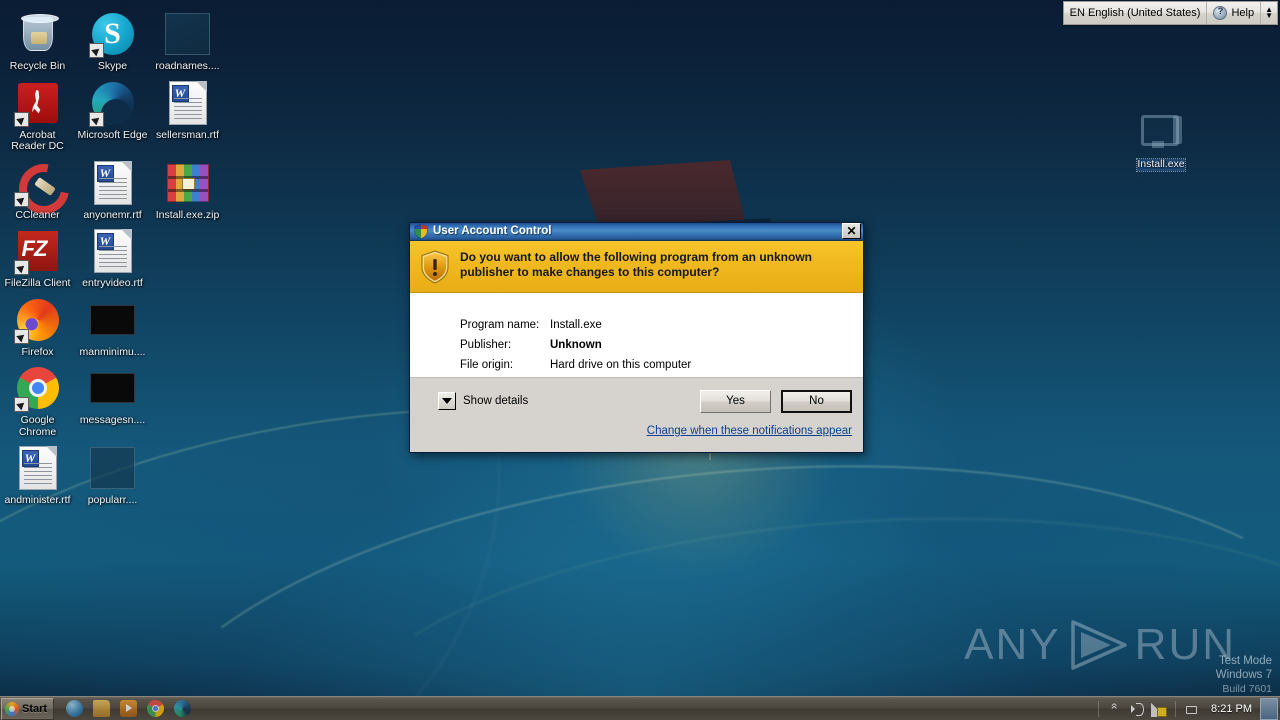 Image resolution: width=1280 pixels, height=720 pixels. What do you see at coordinates (156, 708) in the screenshot?
I see `google-chrome-icon` at bounding box center [156, 708].